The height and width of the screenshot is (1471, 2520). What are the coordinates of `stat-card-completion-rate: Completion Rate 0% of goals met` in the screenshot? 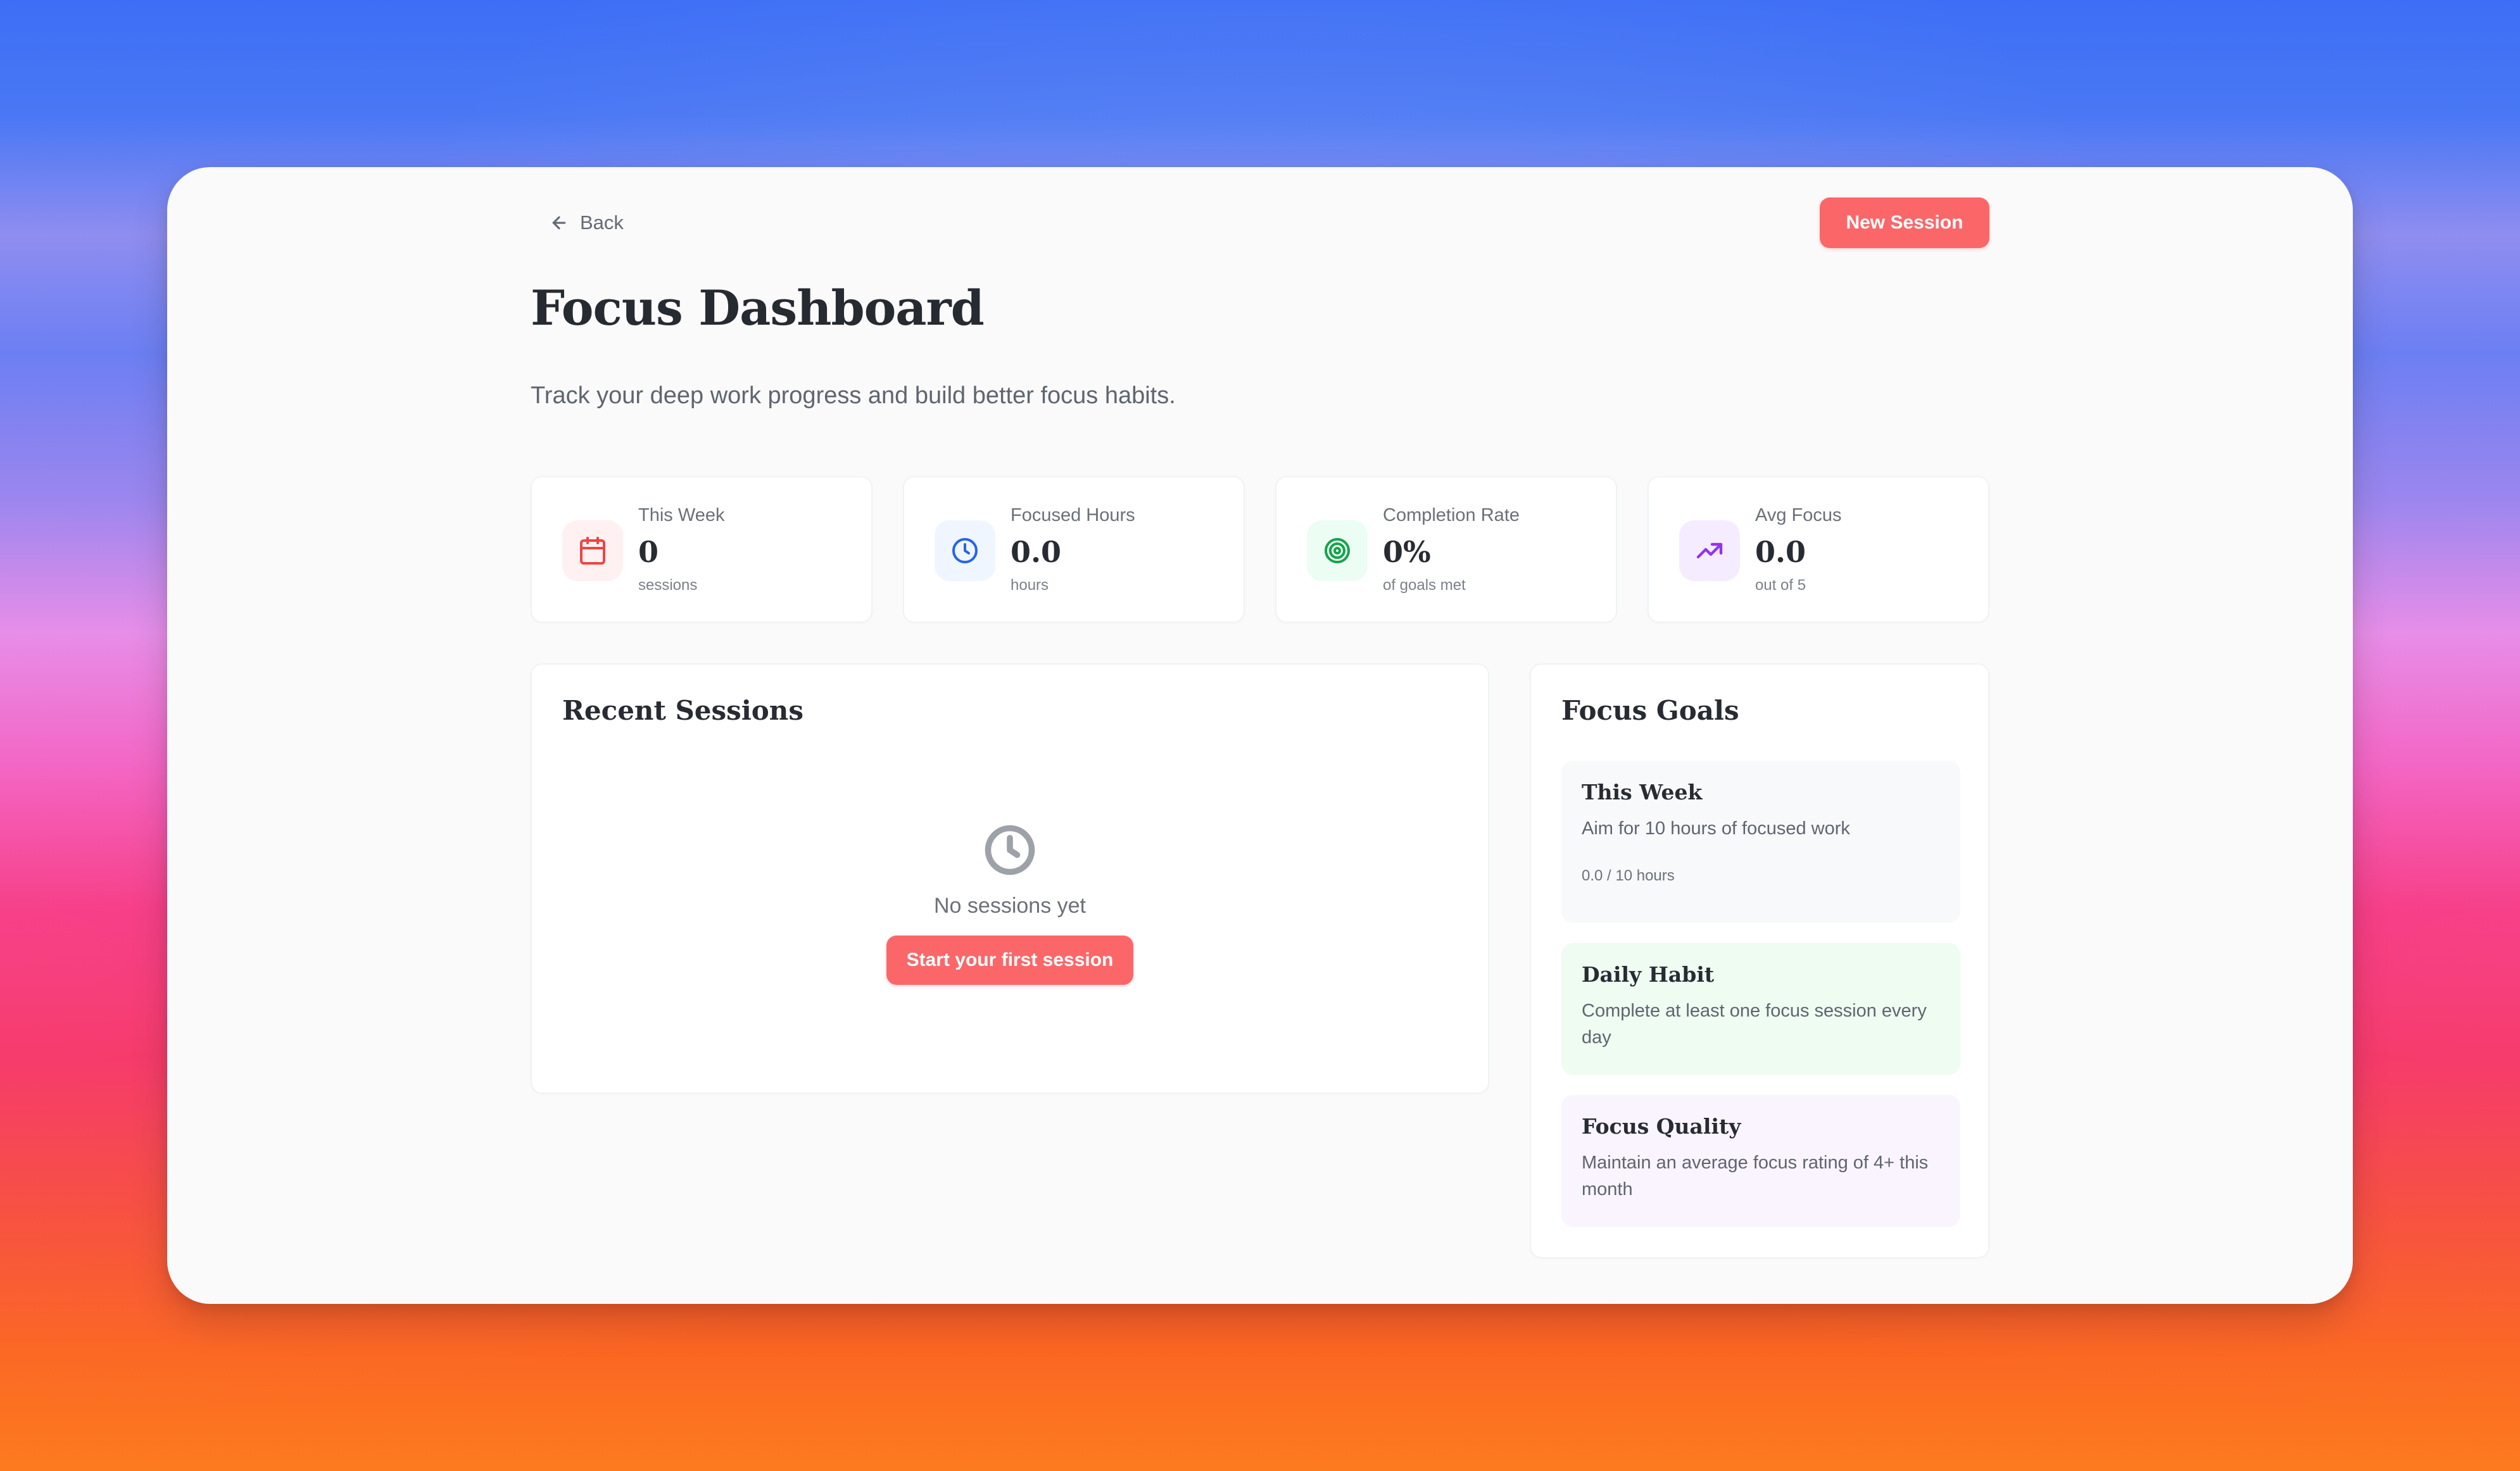 It's located at (1446, 549).